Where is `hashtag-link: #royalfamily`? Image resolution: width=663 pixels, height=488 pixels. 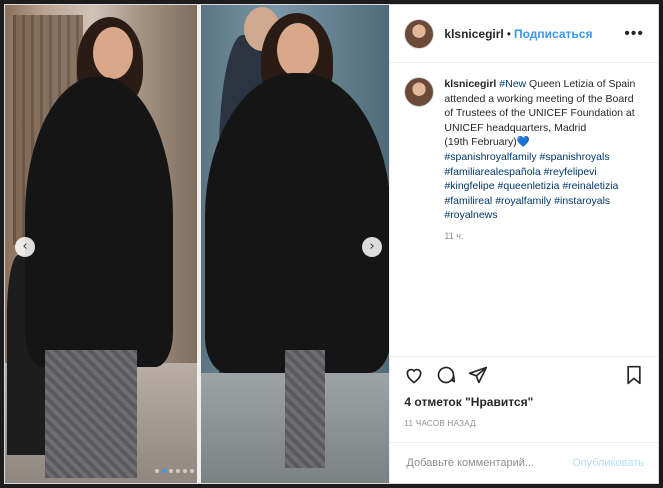 hashtag-link: #royalfamily is located at coordinates (523, 201).